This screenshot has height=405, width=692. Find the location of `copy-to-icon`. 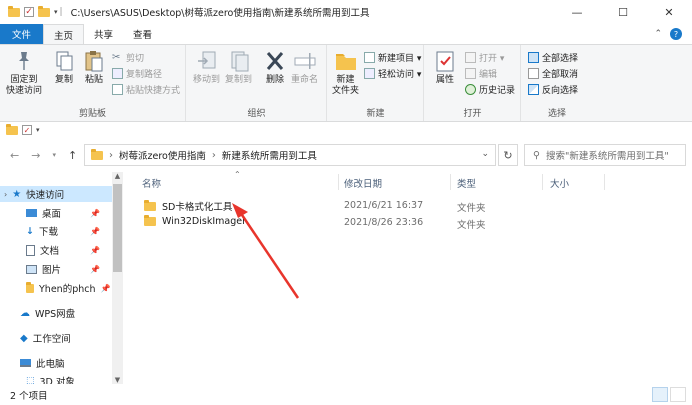

copy-to-icon is located at coordinates (239, 61).